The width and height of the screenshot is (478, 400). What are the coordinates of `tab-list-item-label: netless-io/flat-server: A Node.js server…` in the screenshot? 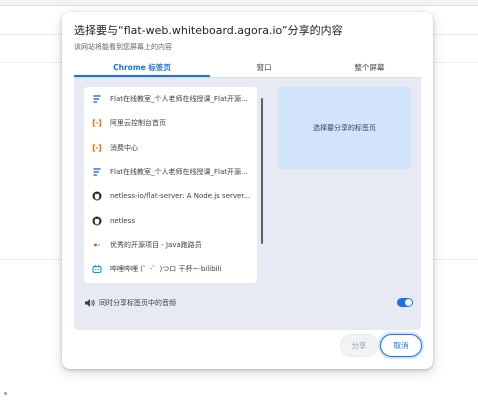 It's located at (180, 196).